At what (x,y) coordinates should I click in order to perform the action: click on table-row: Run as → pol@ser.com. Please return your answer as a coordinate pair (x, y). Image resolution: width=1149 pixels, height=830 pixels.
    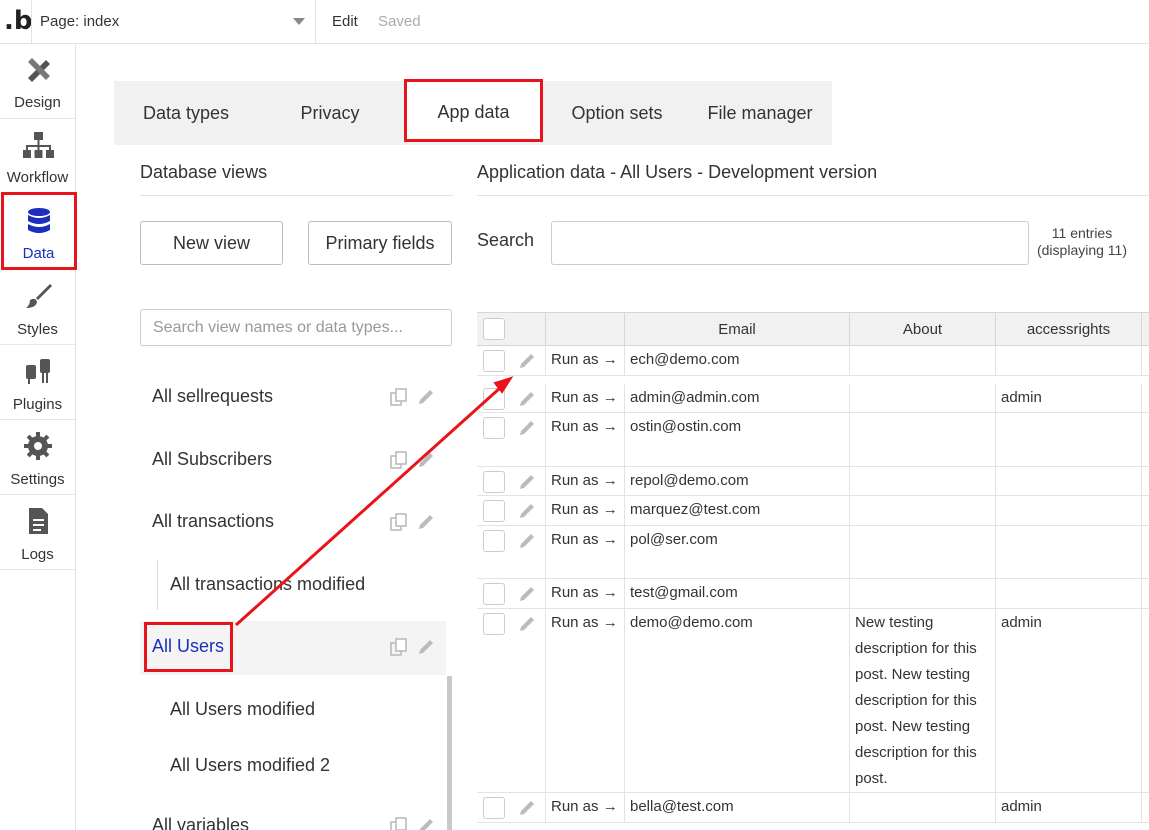
    Looking at the image, I should click on (813, 552).